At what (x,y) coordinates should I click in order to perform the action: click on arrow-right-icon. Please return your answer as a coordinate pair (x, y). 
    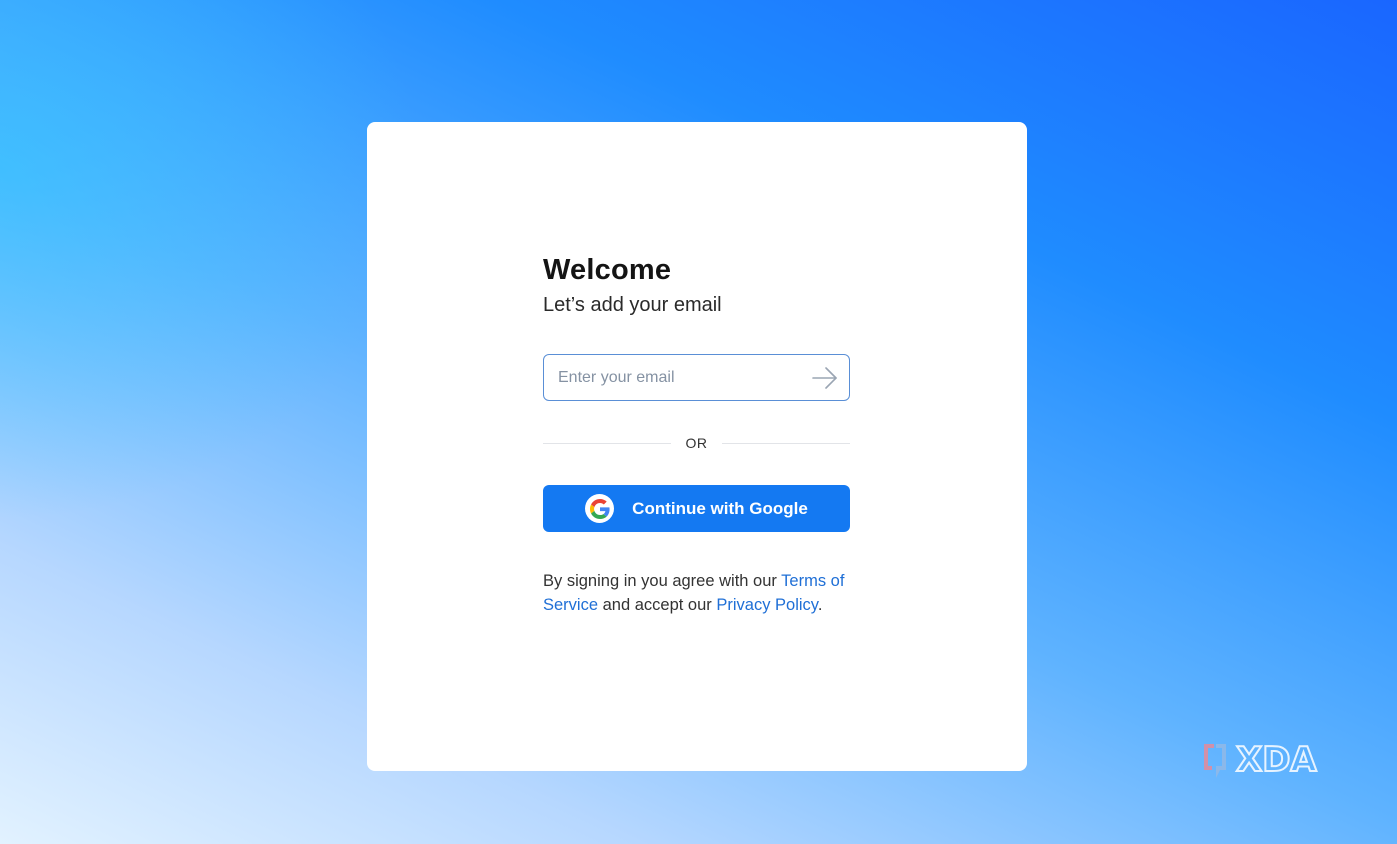
    Looking at the image, I should click on (825, 378).